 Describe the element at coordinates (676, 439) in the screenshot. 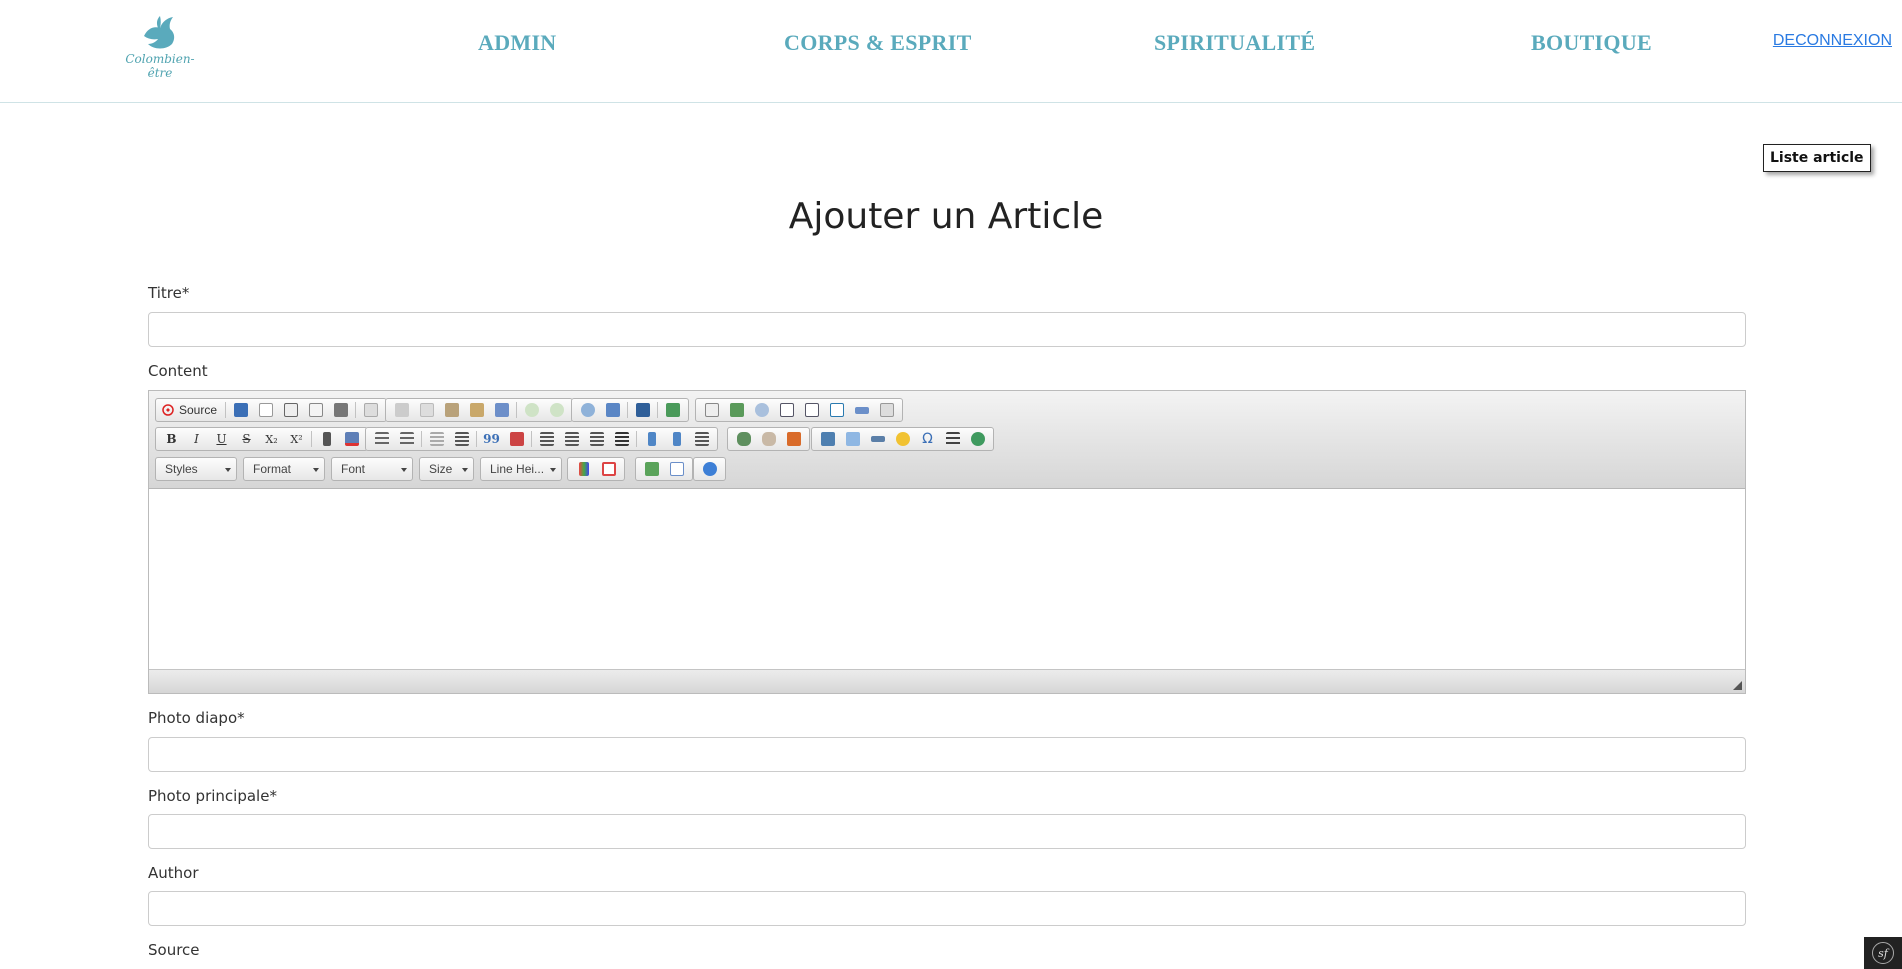

I see `rtl-button` at that location.